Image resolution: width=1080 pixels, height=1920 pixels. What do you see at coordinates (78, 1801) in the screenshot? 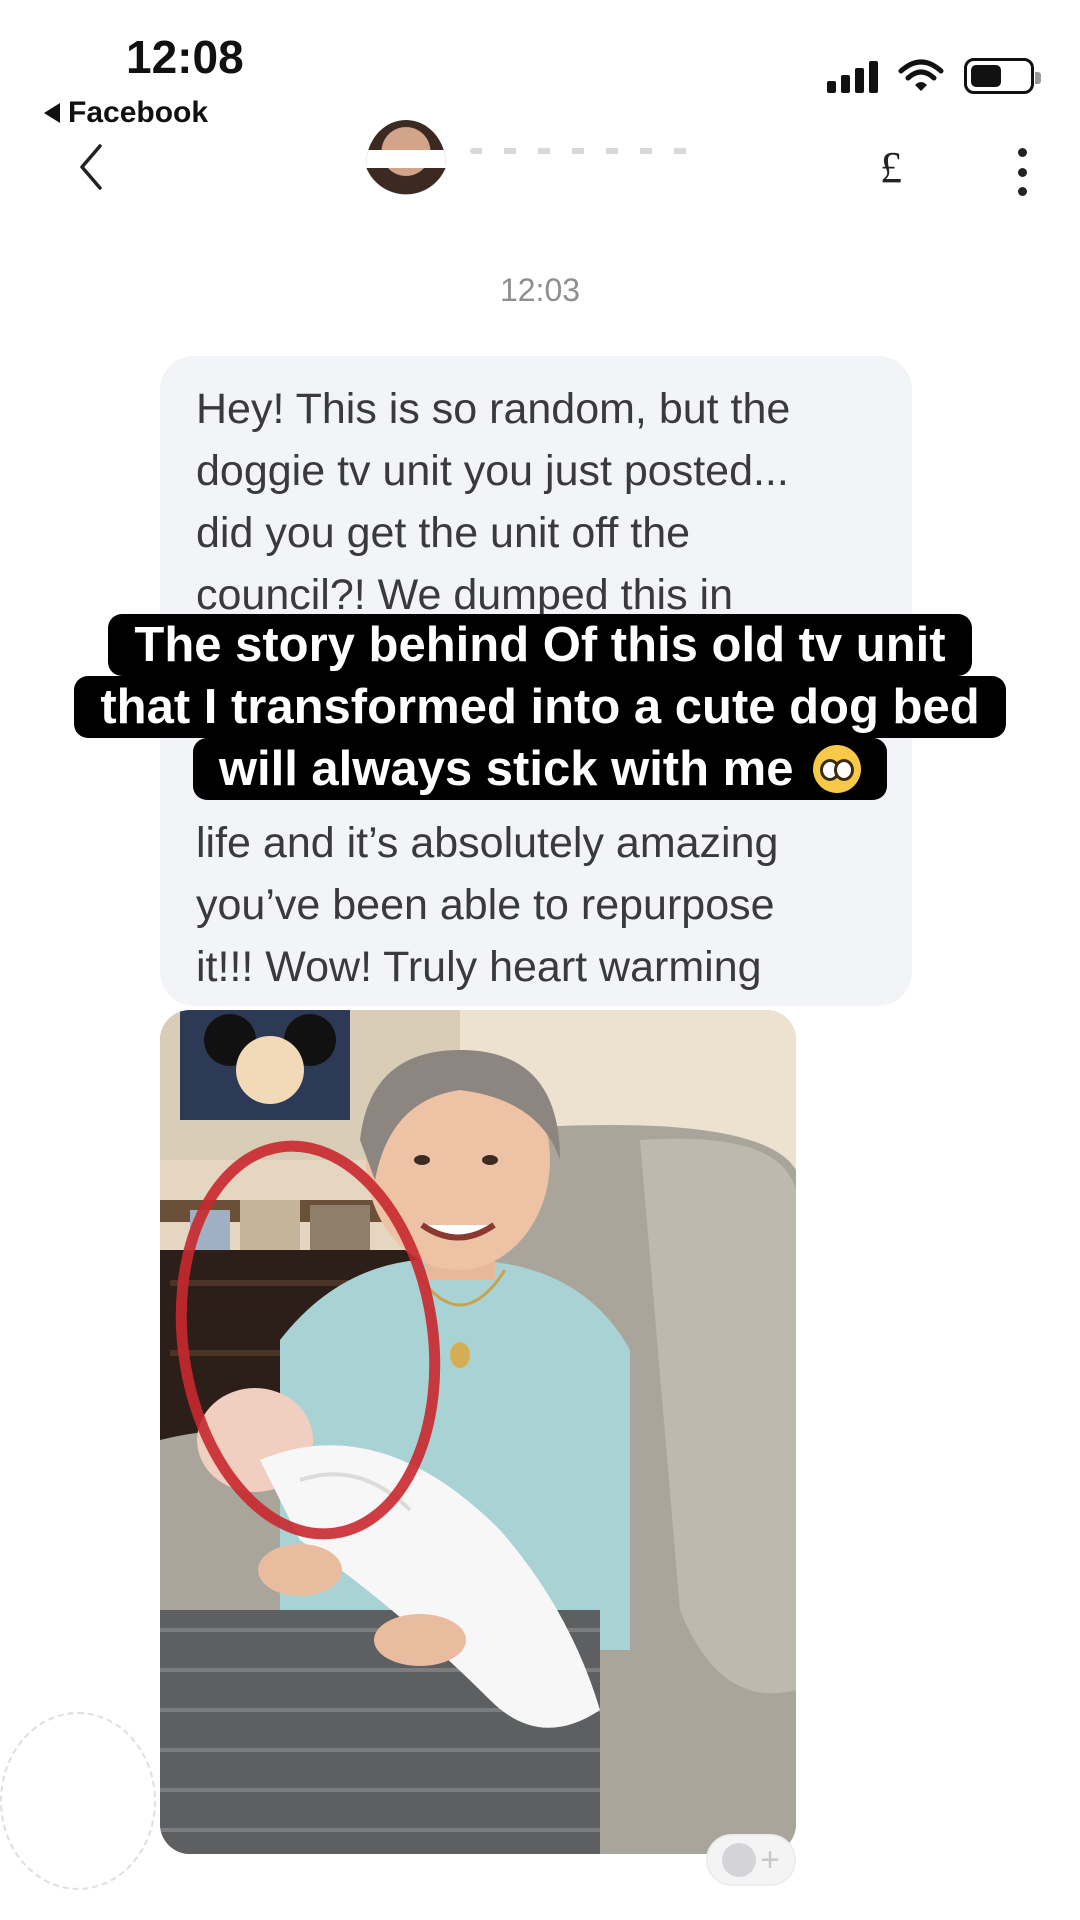
I see `floating-bubble` at bounding box center [78, 1801].